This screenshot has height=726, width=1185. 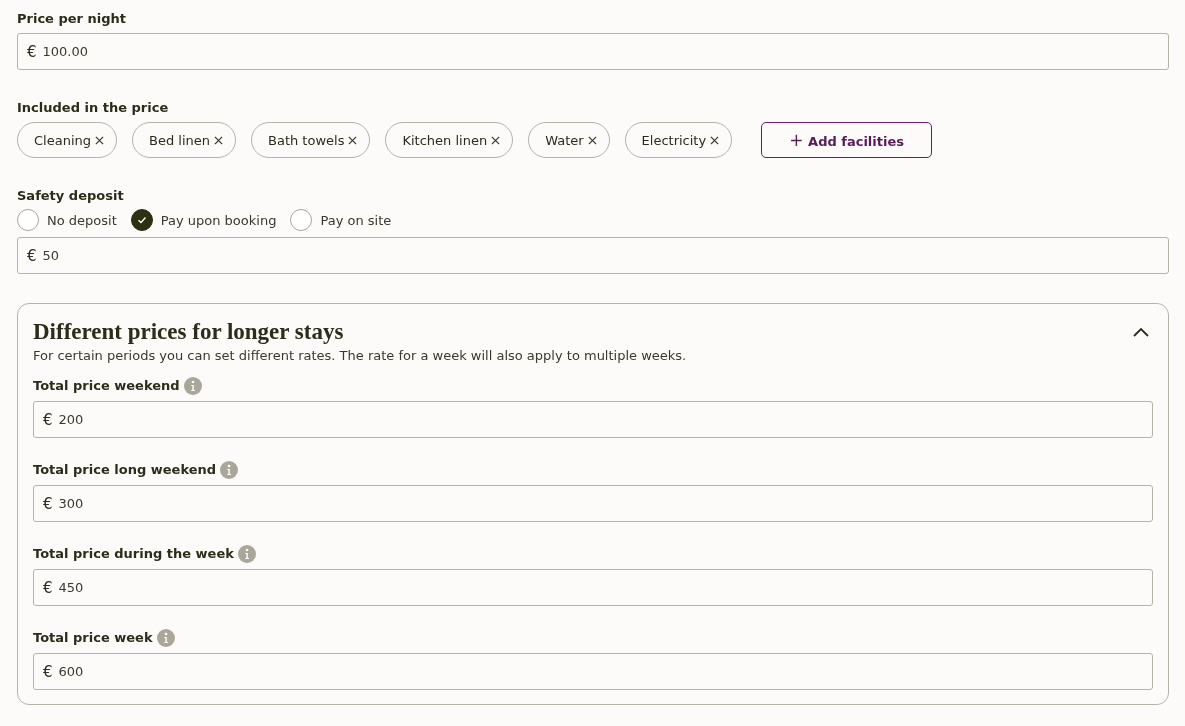 I want to click on field-value: 300, so click(x=71, y=503).